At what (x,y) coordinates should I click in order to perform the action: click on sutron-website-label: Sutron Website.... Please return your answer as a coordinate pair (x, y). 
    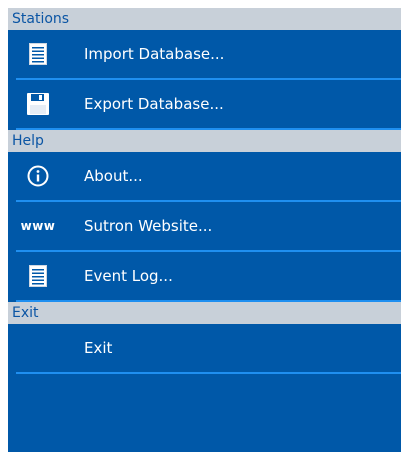
    Looking at the image, I should click on (148, 226).